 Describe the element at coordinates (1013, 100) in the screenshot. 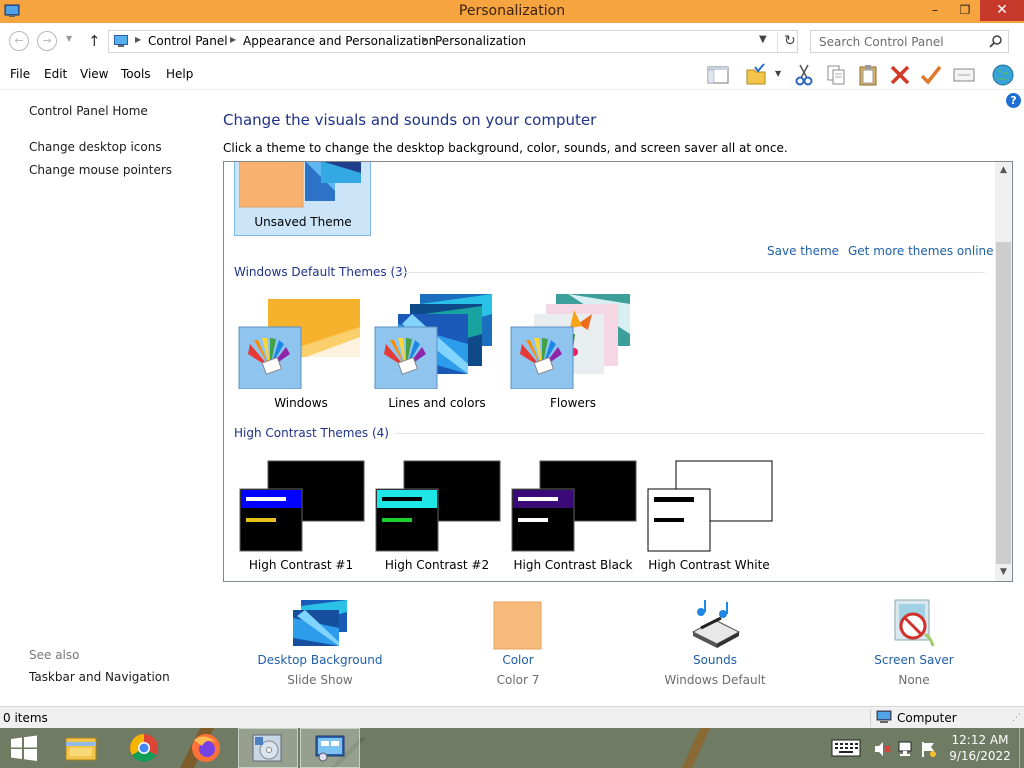

I see `help-icon: ?` at that location.